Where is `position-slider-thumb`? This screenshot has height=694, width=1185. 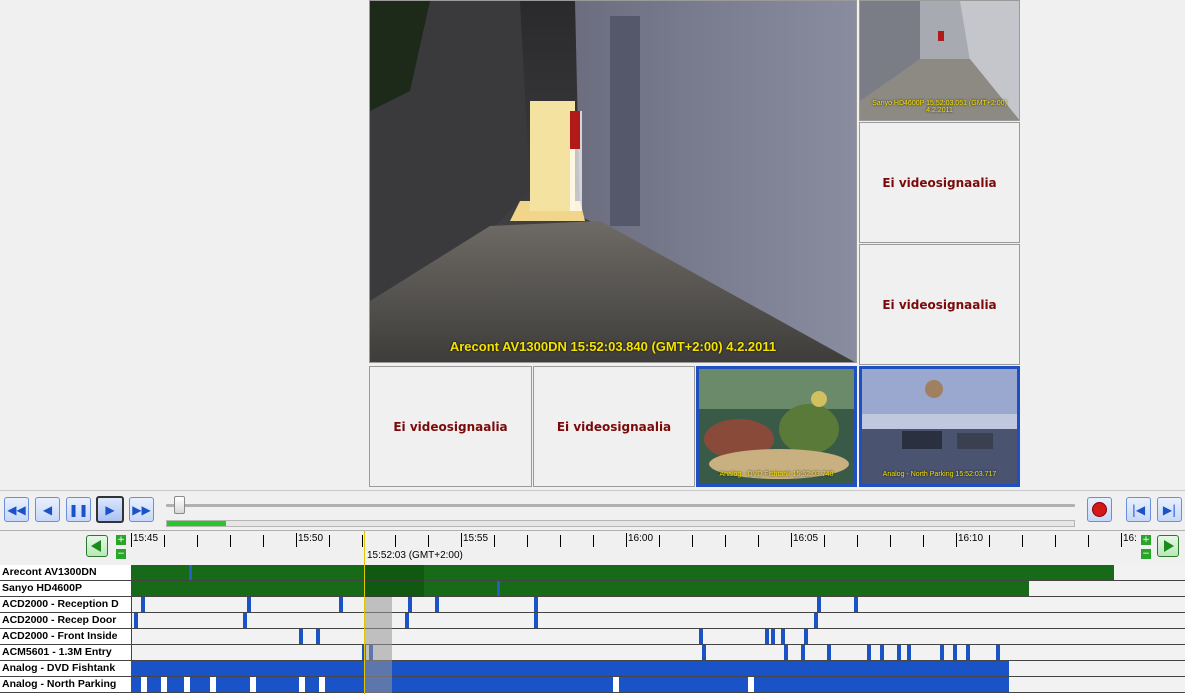
position-slider-thumb is located at coordinates (179, 505).